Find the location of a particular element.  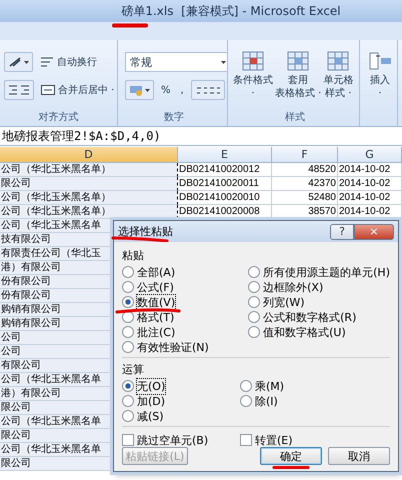

comma-button: , is located at coordinates (182, 90).